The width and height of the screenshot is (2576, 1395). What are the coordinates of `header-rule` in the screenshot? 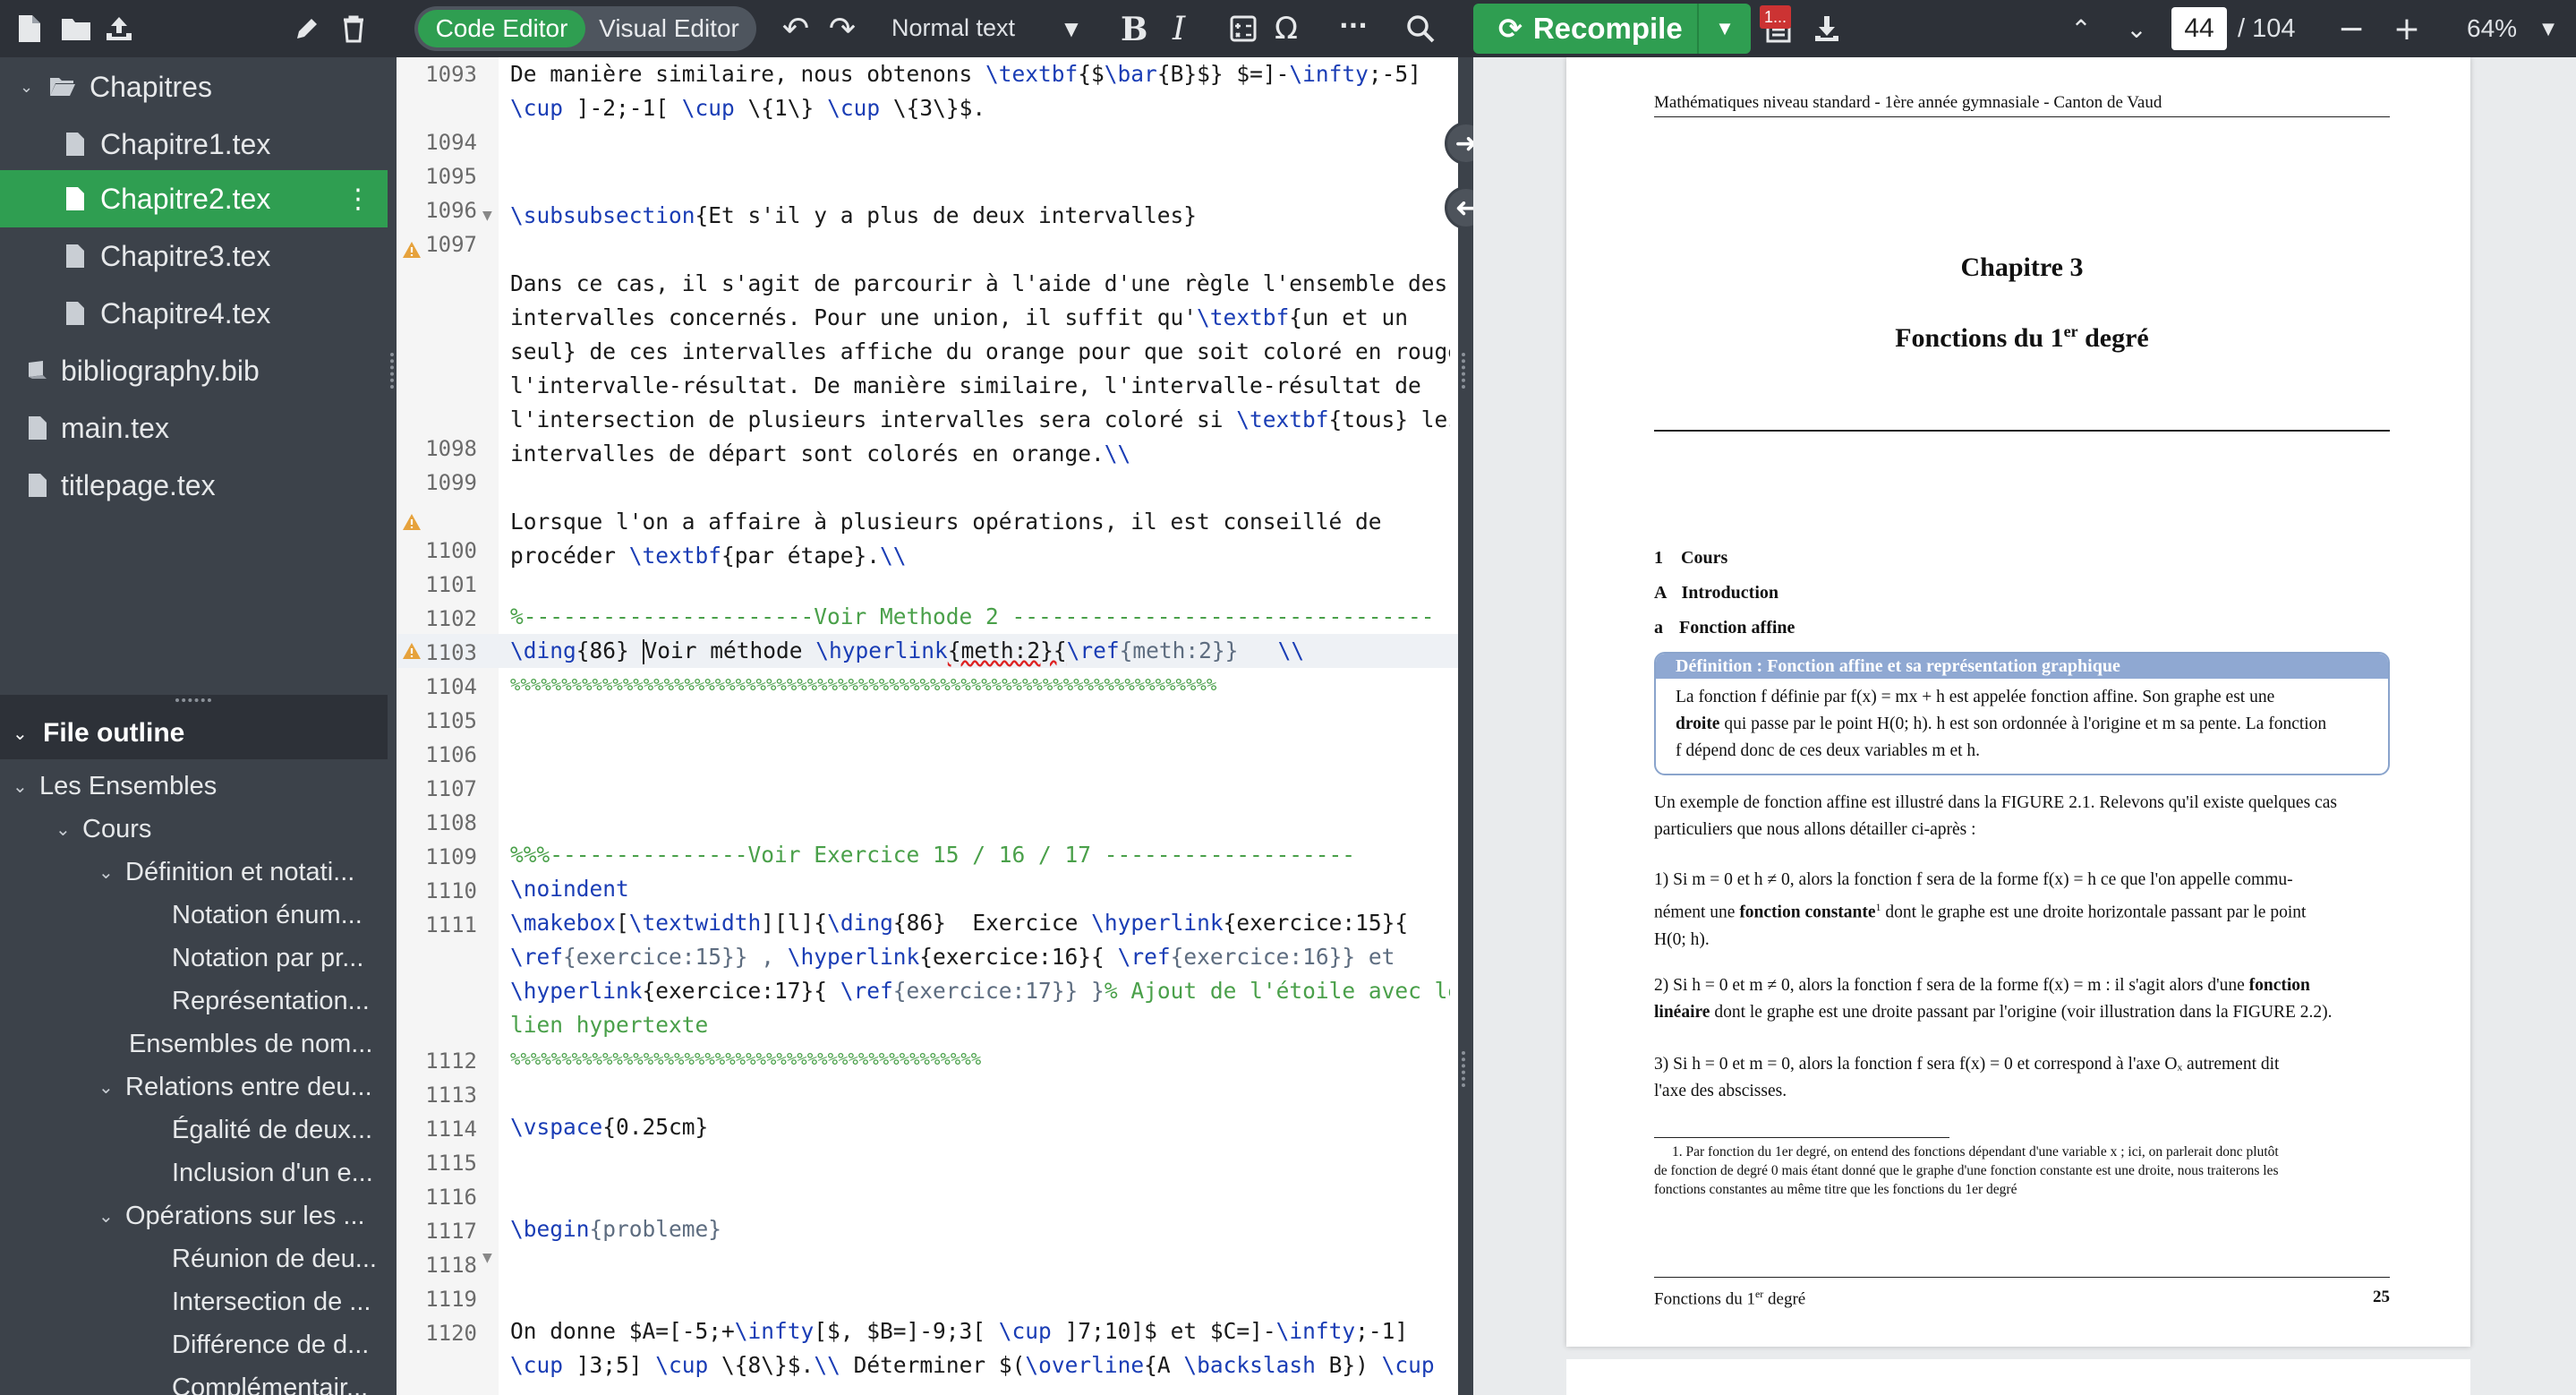 It's located at (2022, 116).